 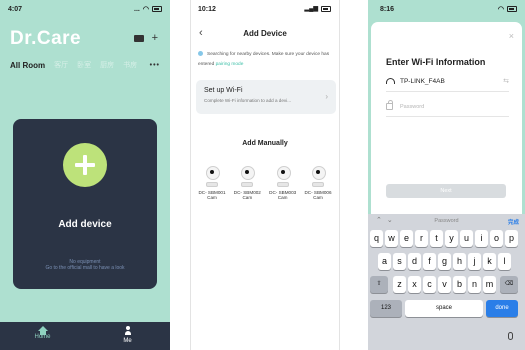 I want to click on key: v, so click(x=444, y=284).